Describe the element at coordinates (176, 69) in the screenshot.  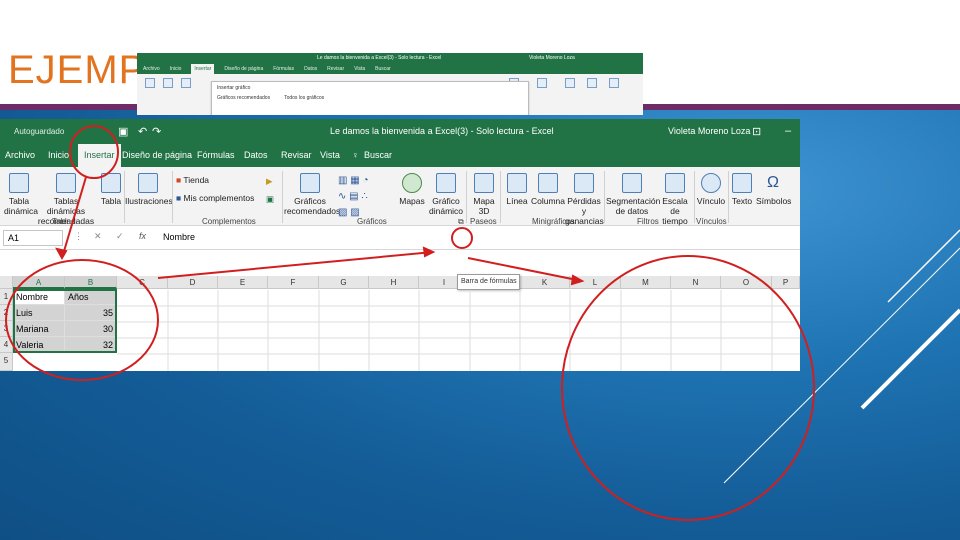
I see `mini-tab: Inicio` at that location.